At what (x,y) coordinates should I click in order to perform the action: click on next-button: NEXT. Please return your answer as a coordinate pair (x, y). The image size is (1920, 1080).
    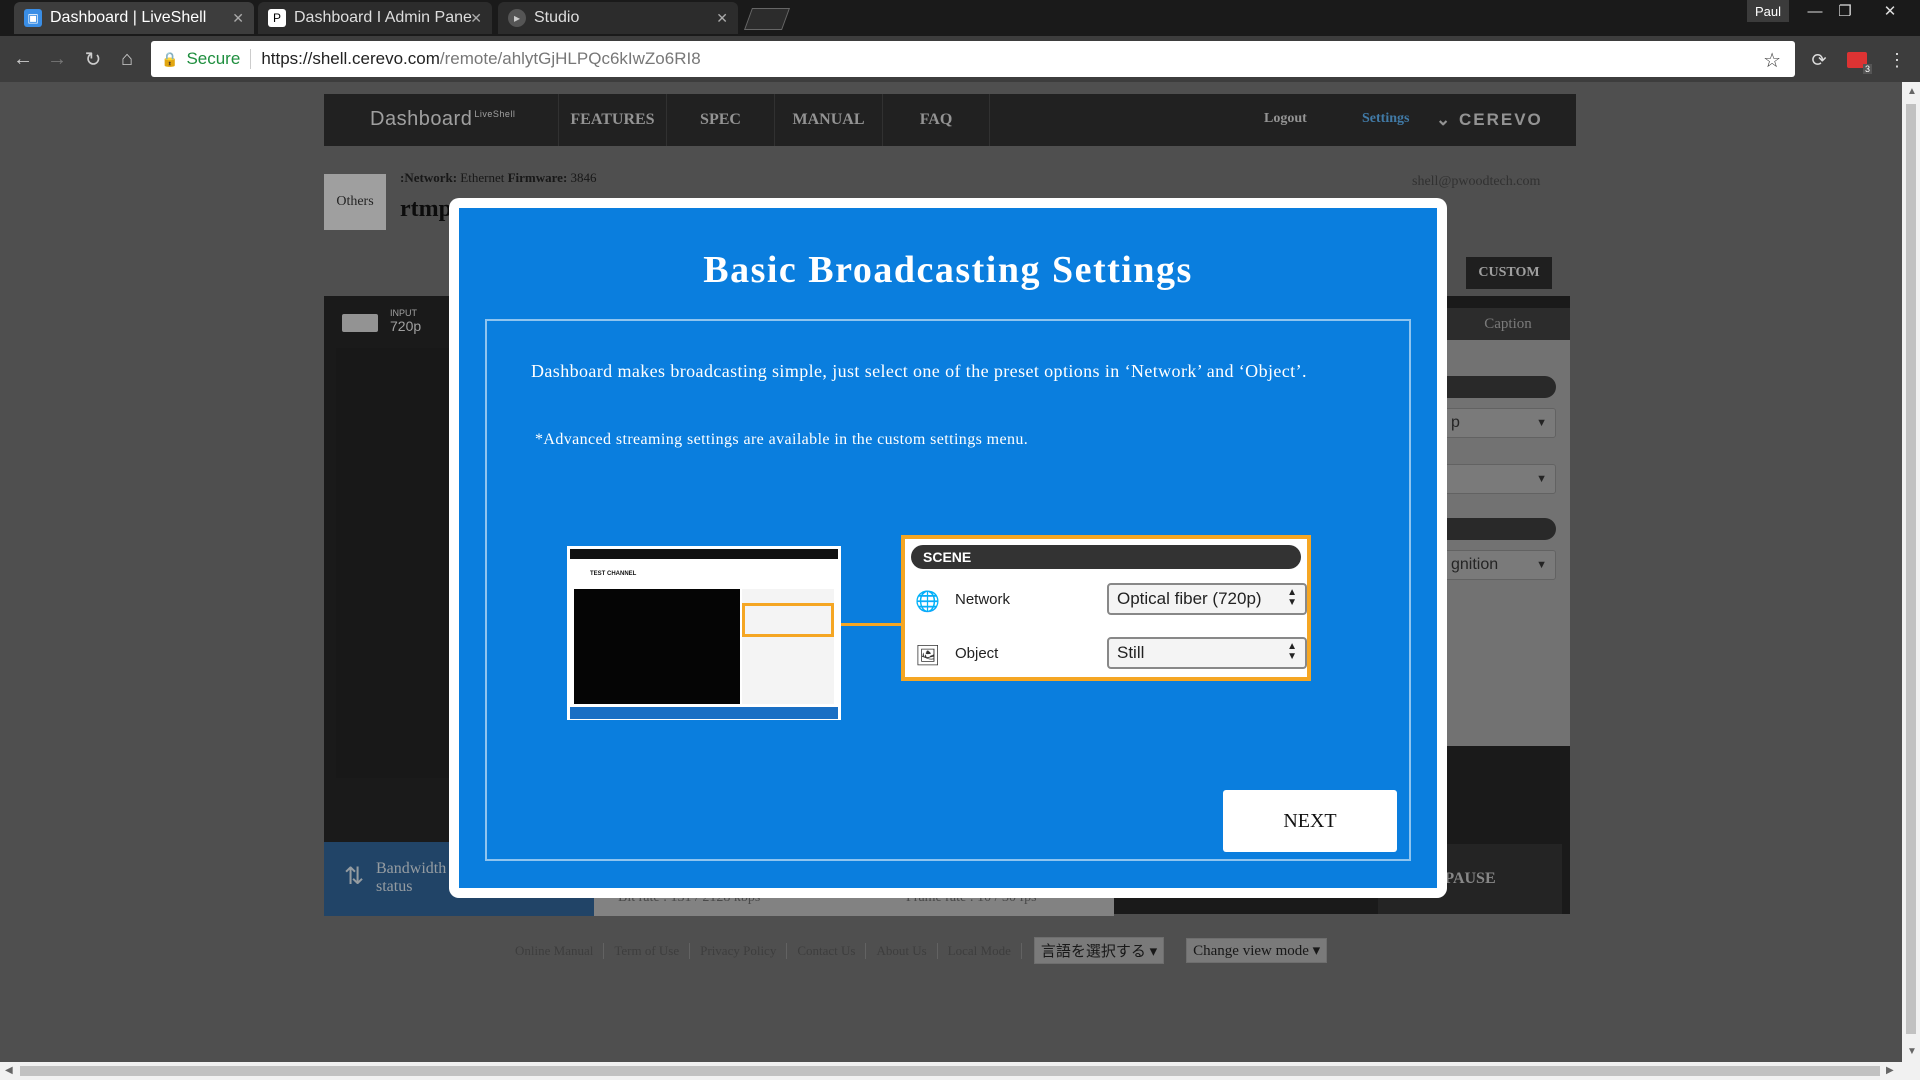
    Looking at the image, I should click on (1310, 821).